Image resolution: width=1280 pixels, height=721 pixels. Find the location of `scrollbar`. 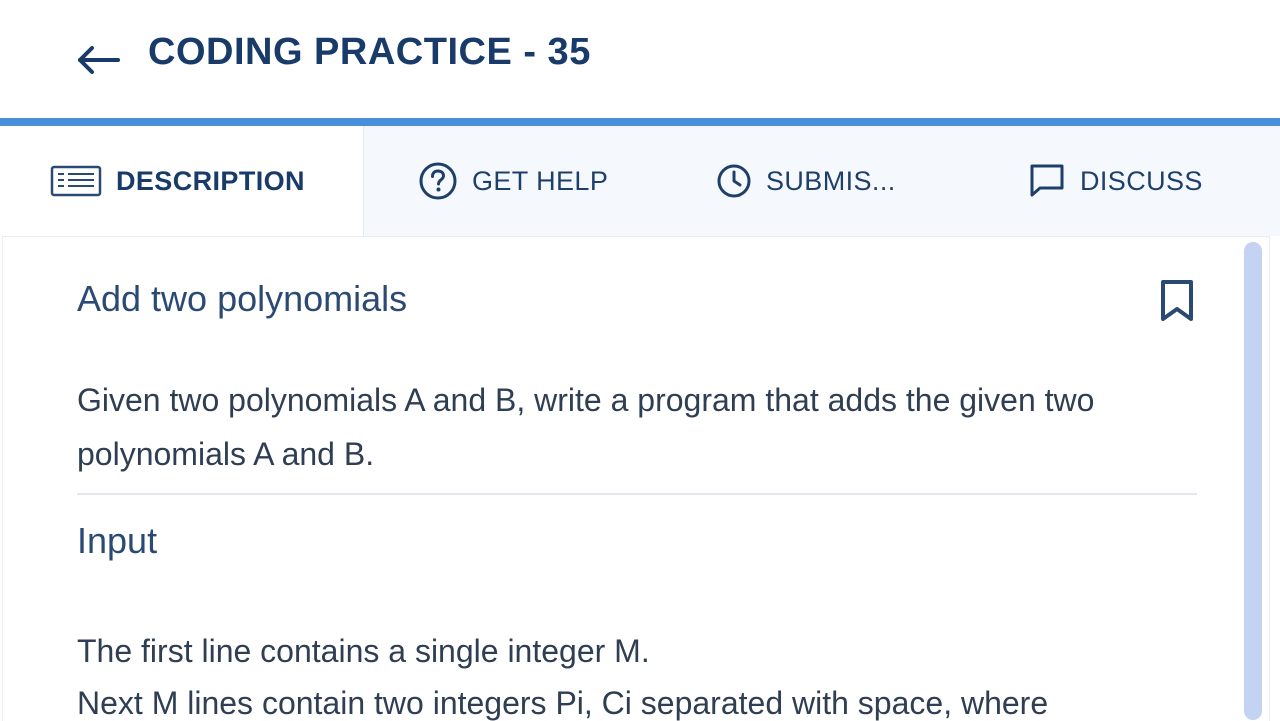

scrollbar is located at coordinates (1253, 481).